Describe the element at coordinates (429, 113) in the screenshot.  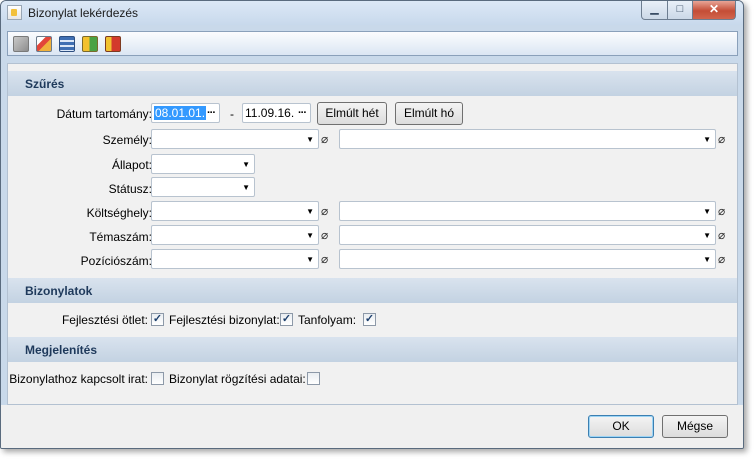
I see `last-month-button: Elmúlt hó` at that location.